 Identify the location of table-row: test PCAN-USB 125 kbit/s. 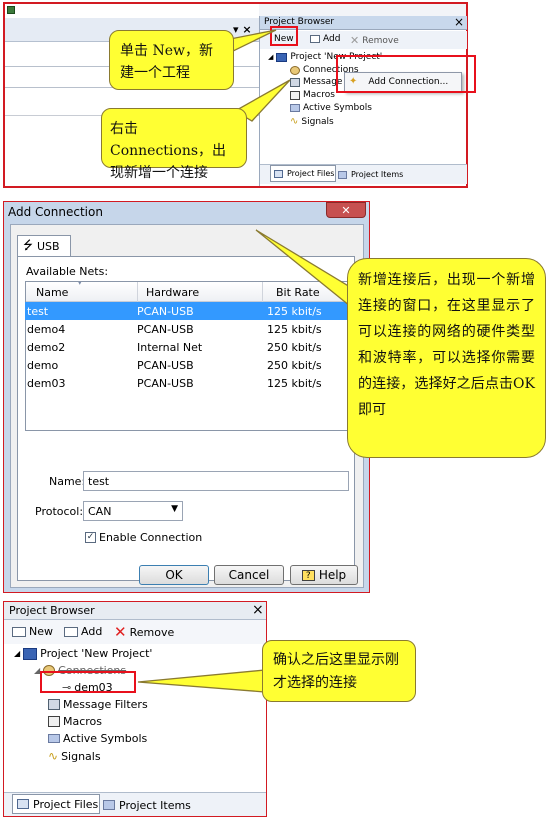
(188, 311).